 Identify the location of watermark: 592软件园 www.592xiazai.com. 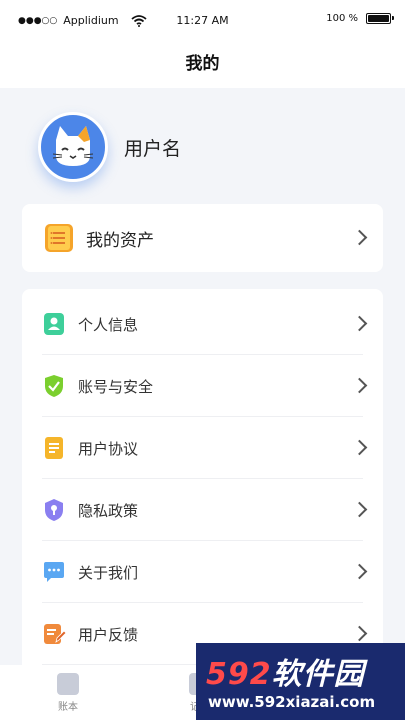
(300, 681).